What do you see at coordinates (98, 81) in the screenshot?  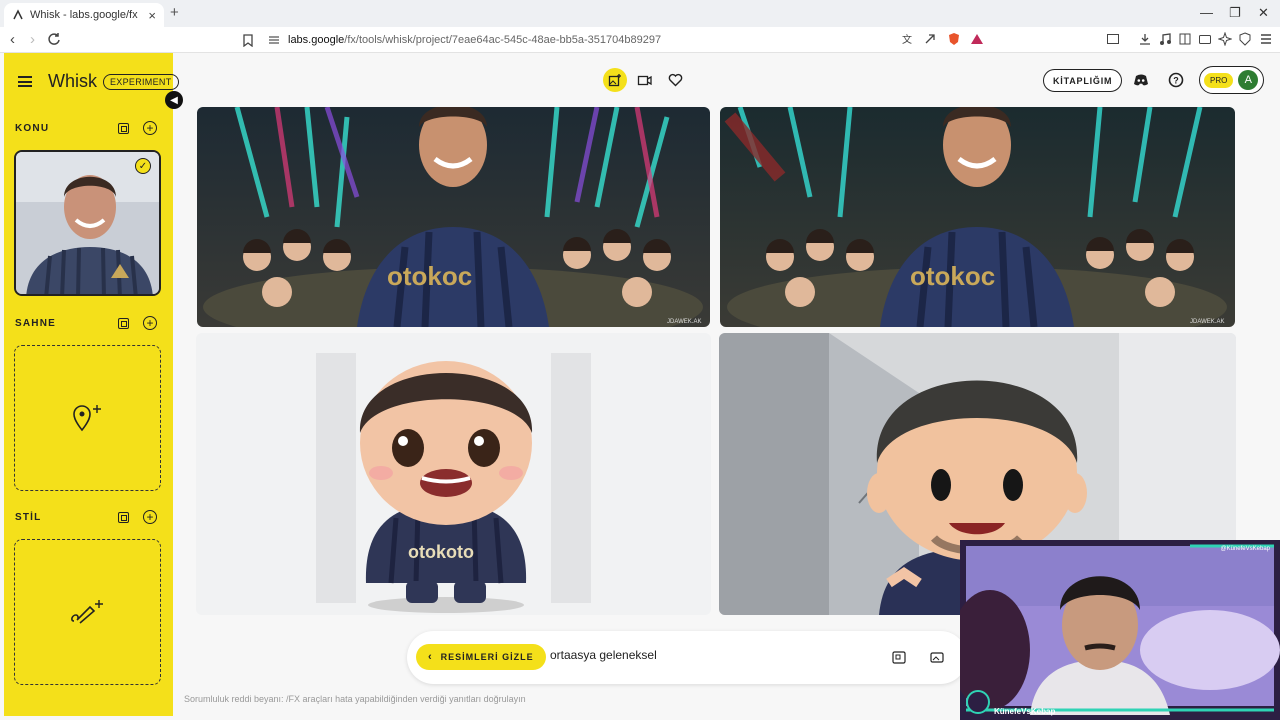 I see `sidebar-header: Whisk EXPERIMENT` at bounding box center [98, 81].